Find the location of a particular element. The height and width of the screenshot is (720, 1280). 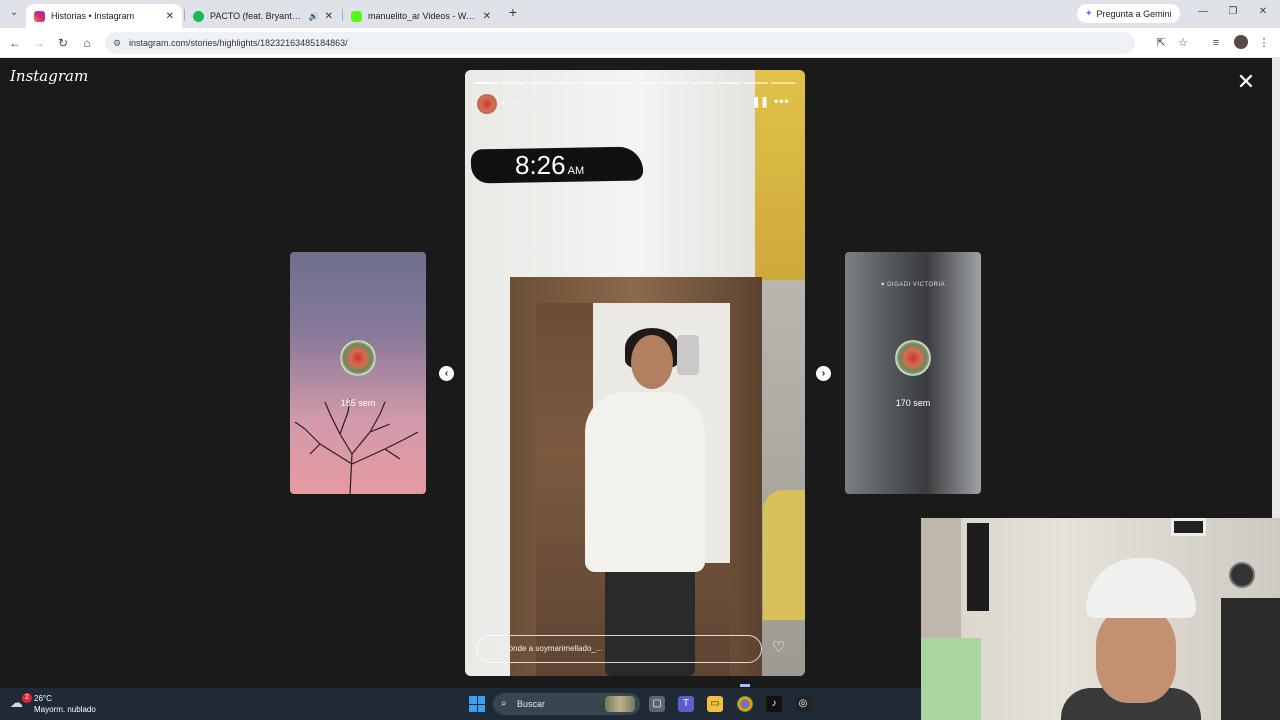

install-app-icon: ⇱ is located at coordinates (1161, 43).